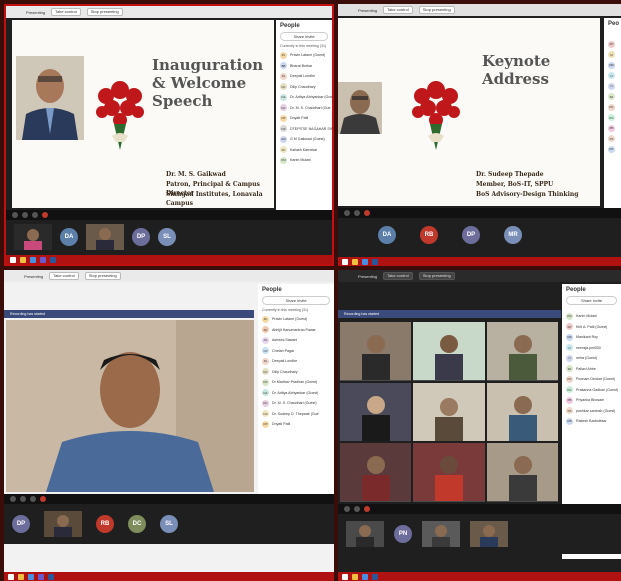 This screenshot has height=581, width=621. I want to click on participant-row: DA Dr. Aditya Abhyankar (Gue, so click(304, 97).